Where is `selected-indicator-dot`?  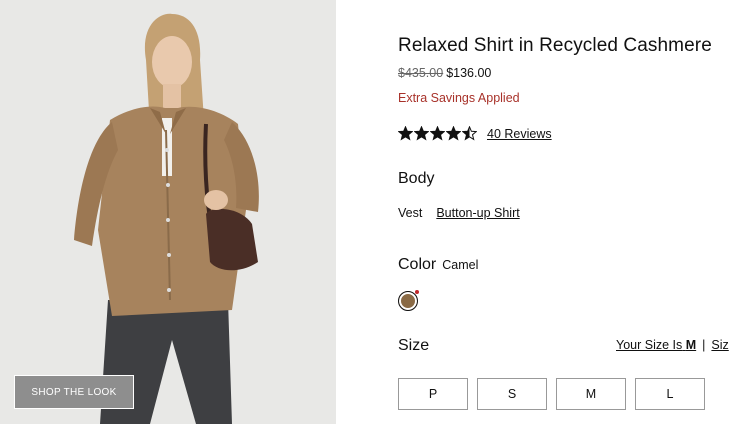
selected-indicator-dot is located at coordinates (417, 292).